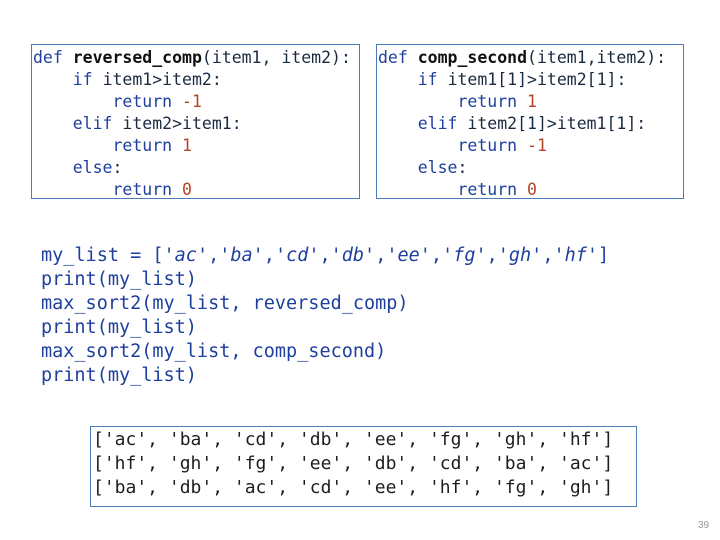  Describe the element at coordinates (157, 123) in the screenshot. I see `code-line: elif item2>item1:` at that location.